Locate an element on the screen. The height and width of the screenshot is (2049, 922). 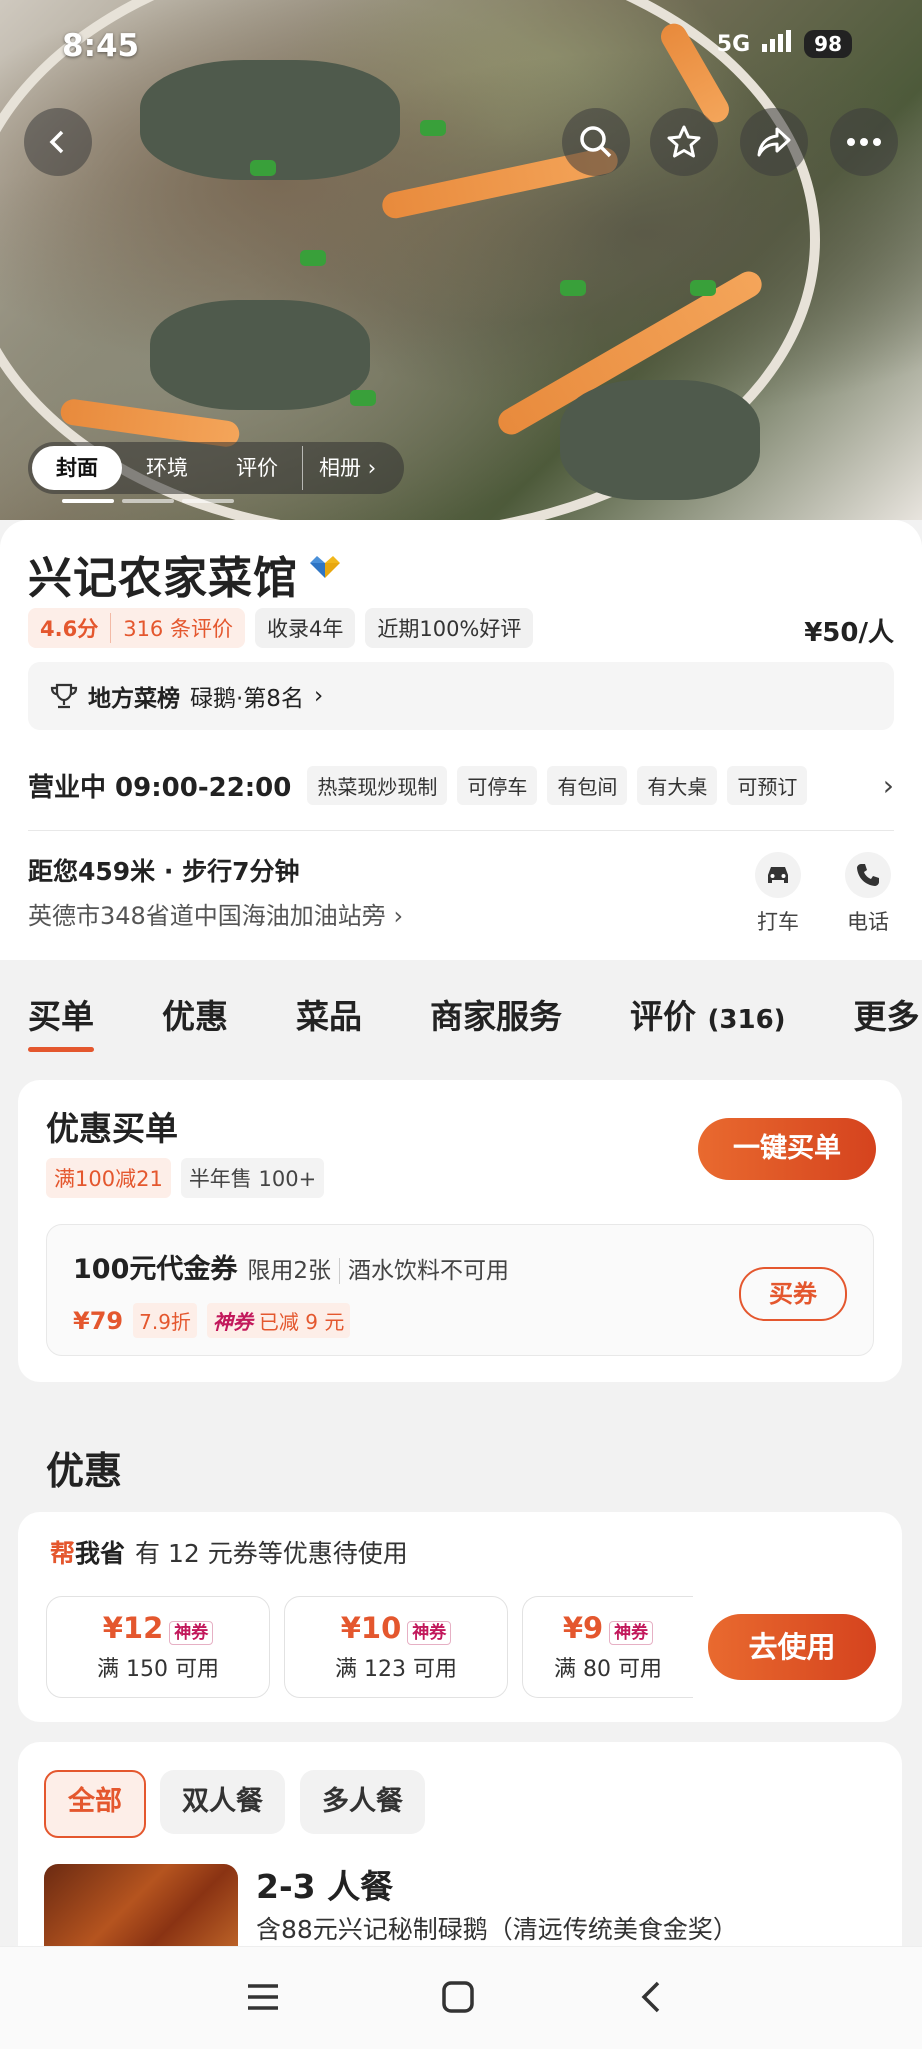
sales-tag: 半年售 100+ is located at coordinates (252, 1178).